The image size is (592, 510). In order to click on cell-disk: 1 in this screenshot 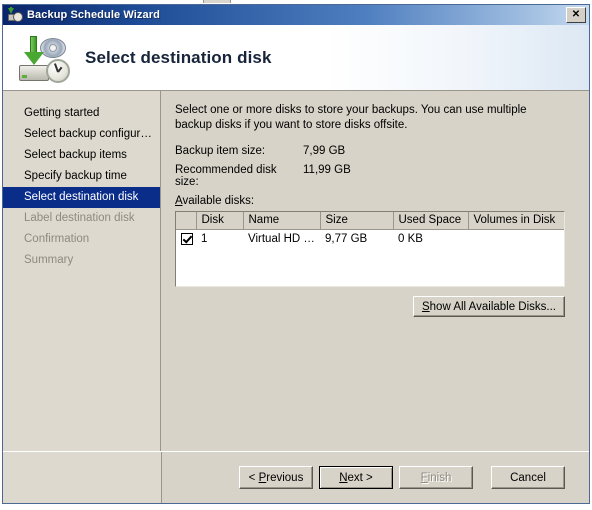, I will do `click(204, 238)`.